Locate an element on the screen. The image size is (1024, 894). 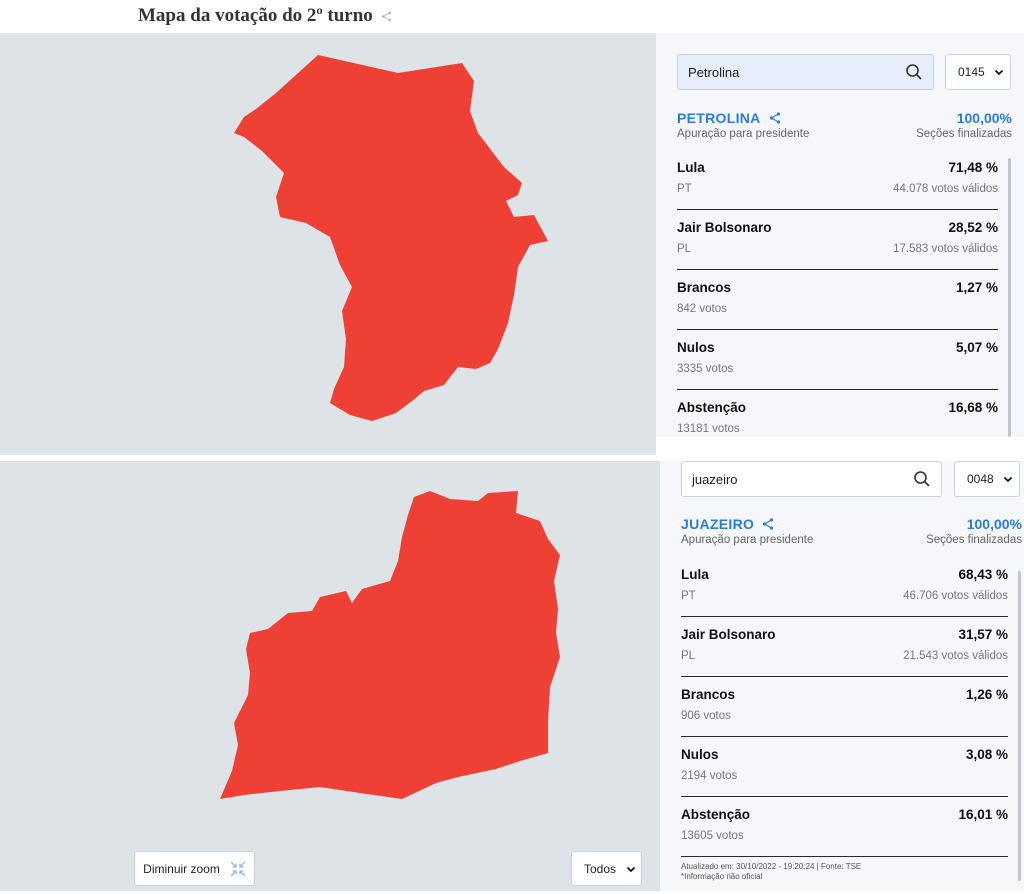
search-text: Petrolina is located at coordinates (714, 72).